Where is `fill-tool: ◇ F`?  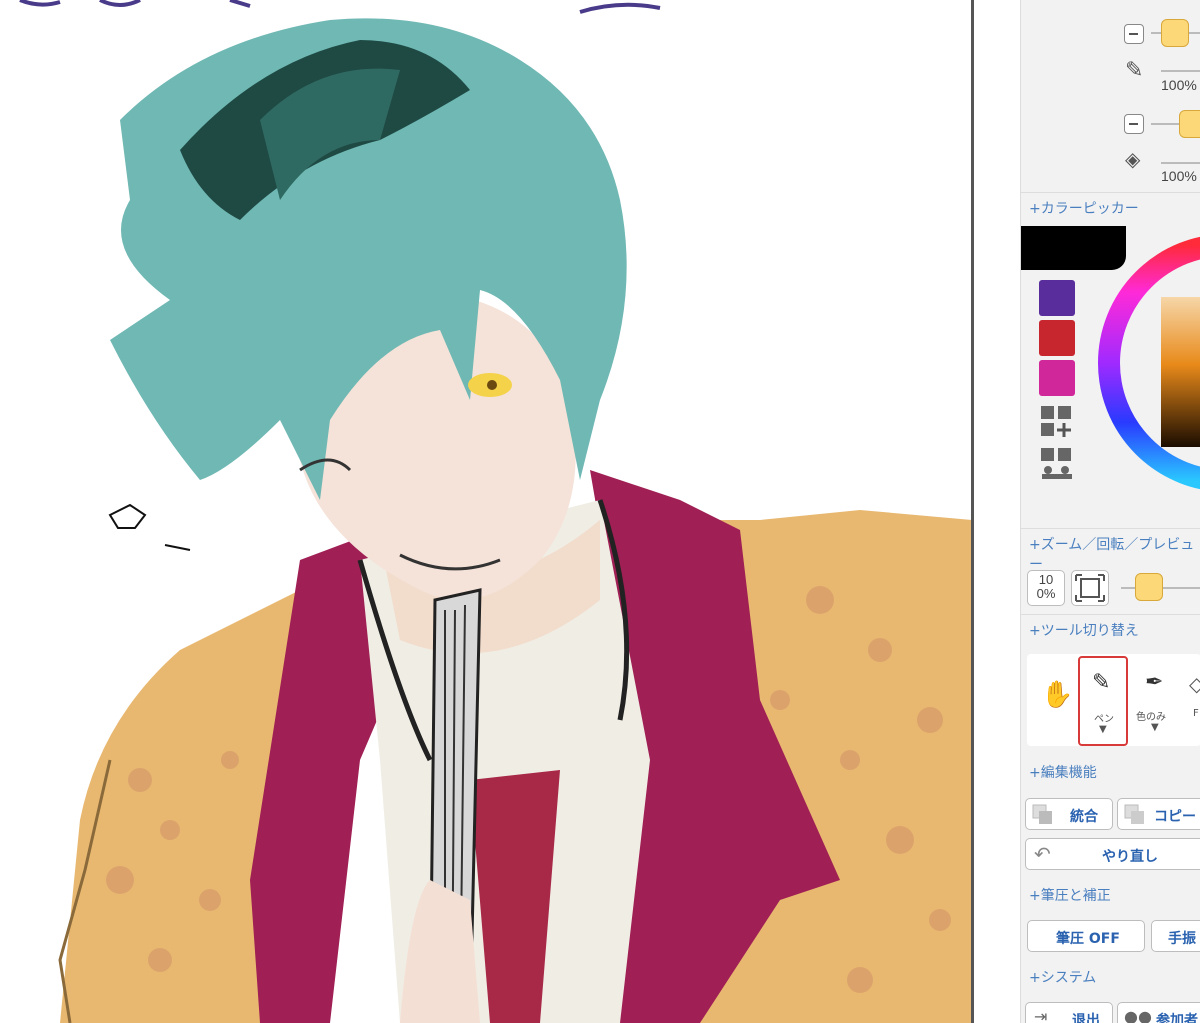 fill-tool: ◇ F is located at coordinates (1191, 700).